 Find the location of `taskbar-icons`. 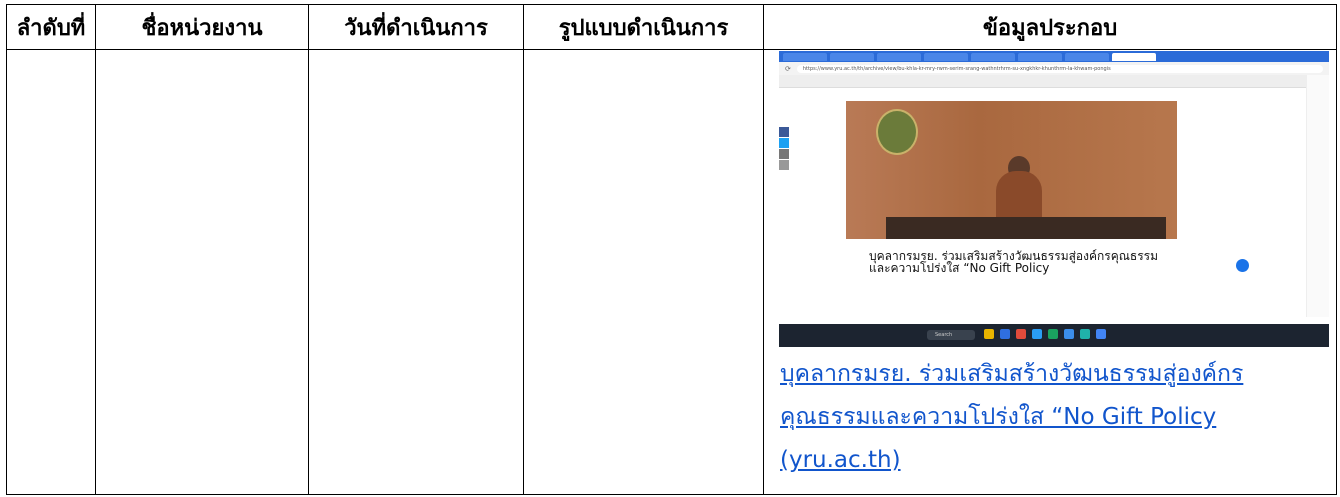

taskbar-icons is located at coordinates (1045, 334).